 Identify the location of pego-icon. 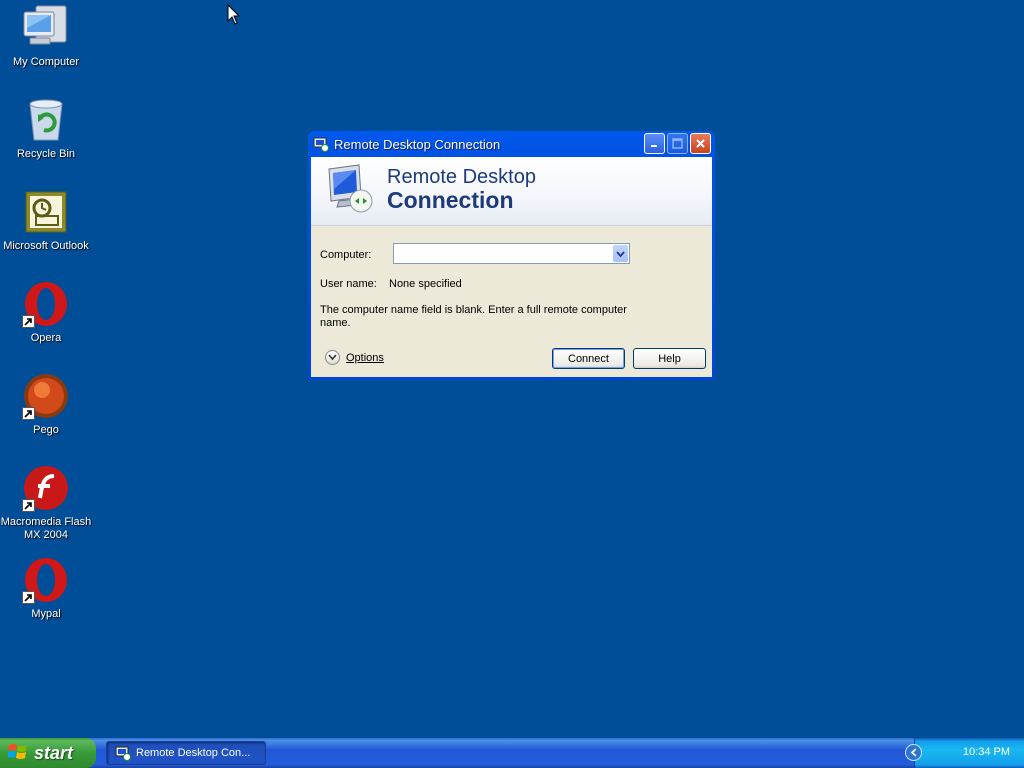
(46, 396).